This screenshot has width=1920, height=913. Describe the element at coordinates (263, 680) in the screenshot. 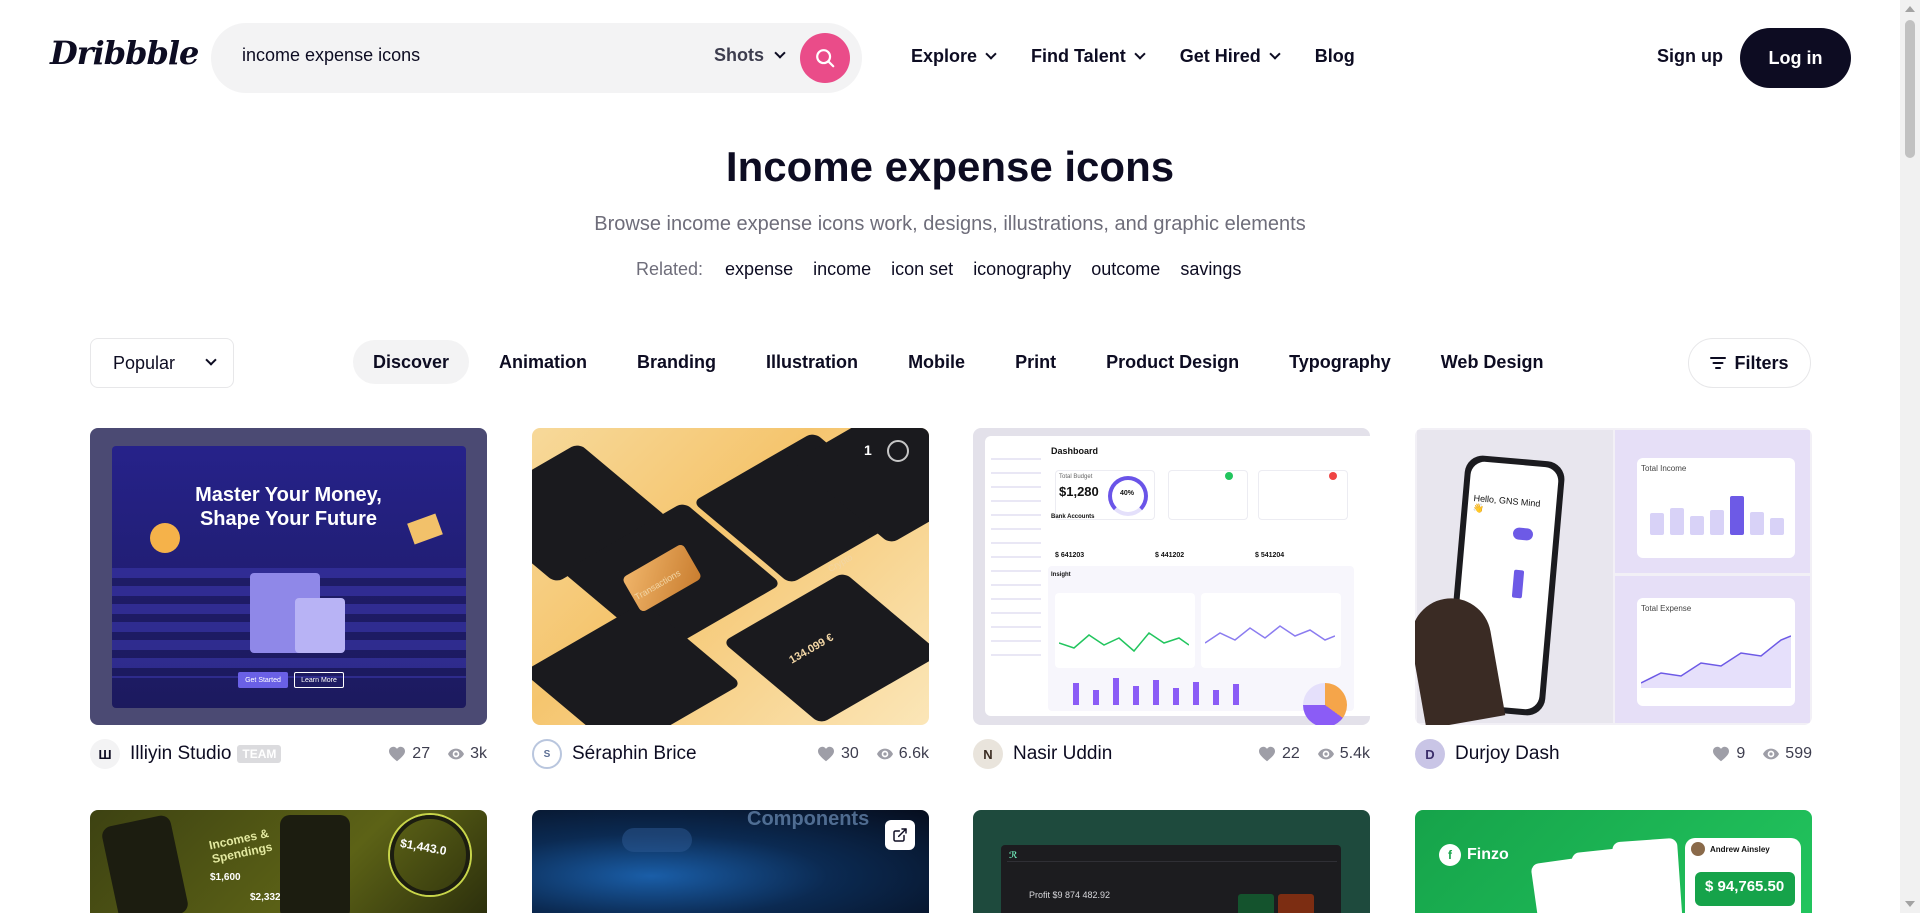

I see `thumb-cta: Get Started` at that location.